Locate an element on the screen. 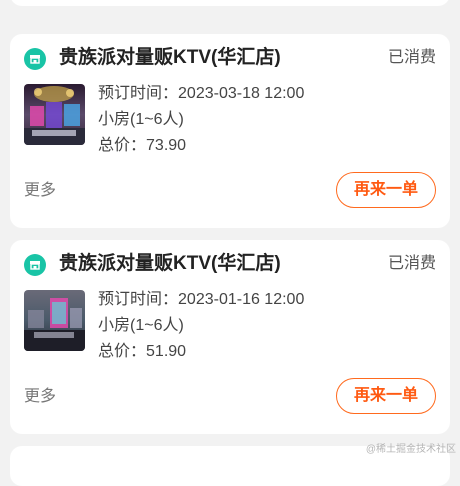 The height and width of the screenshot is (486, 460). booking-time-value: 2023-03-18 12:00 is located at coordinates (241, 93).